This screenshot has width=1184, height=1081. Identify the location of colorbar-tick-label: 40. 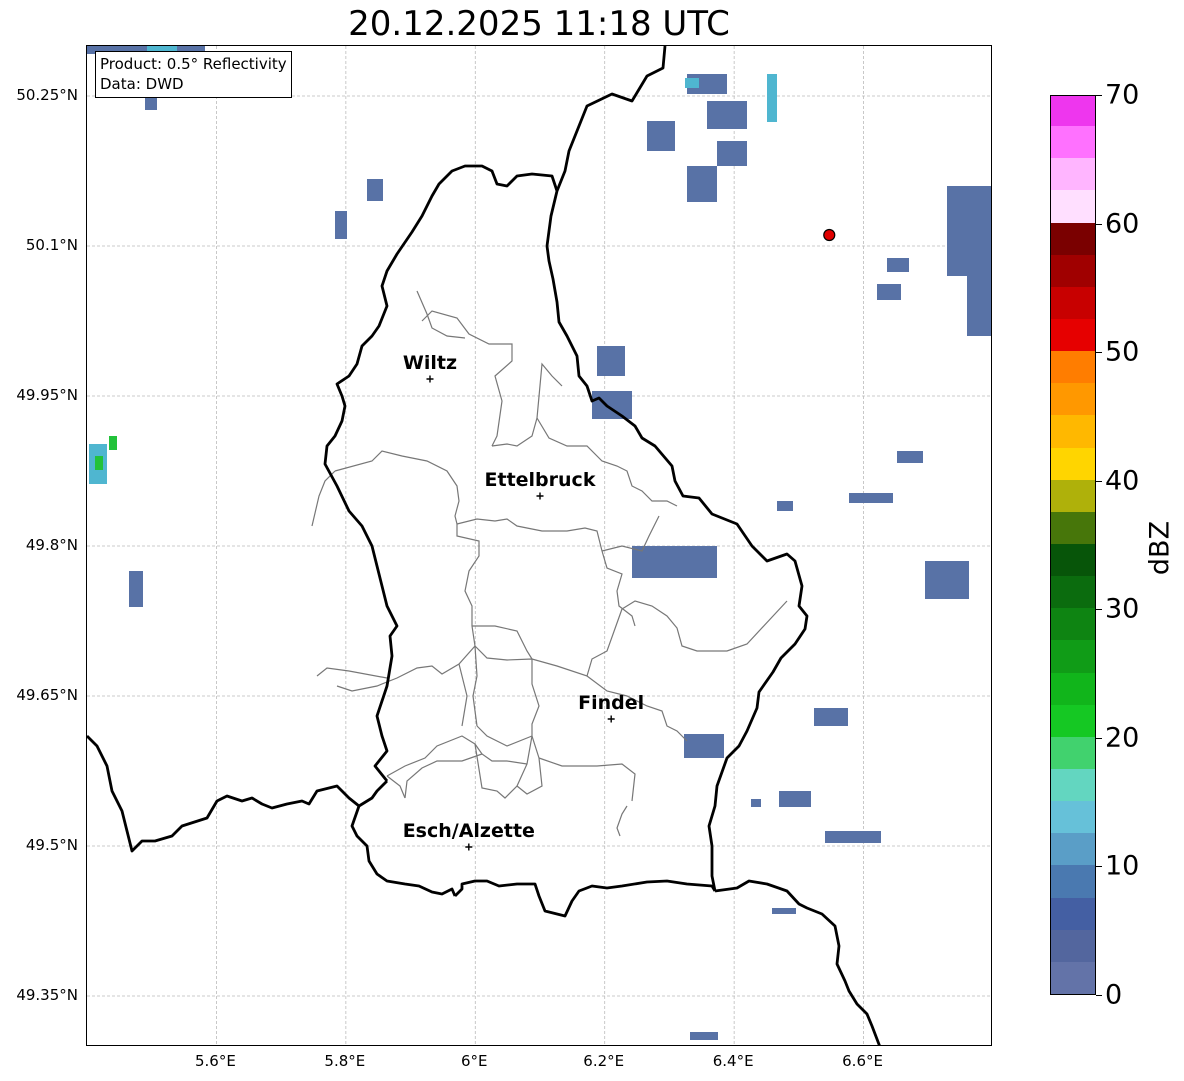
(1122, 481).